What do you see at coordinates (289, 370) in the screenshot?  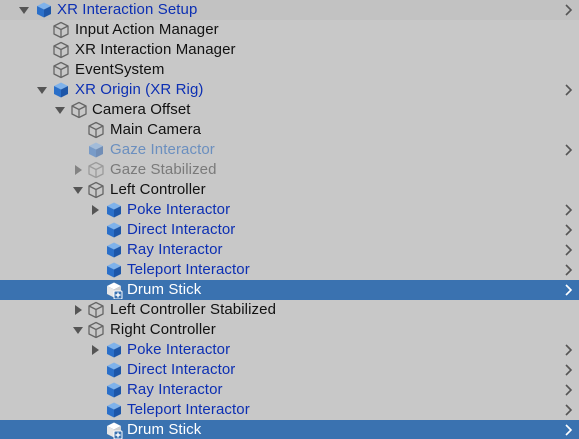 I see `hierarchy-row-right-direct-interactor: Direct Interactor` at bounding box center [289, 370].